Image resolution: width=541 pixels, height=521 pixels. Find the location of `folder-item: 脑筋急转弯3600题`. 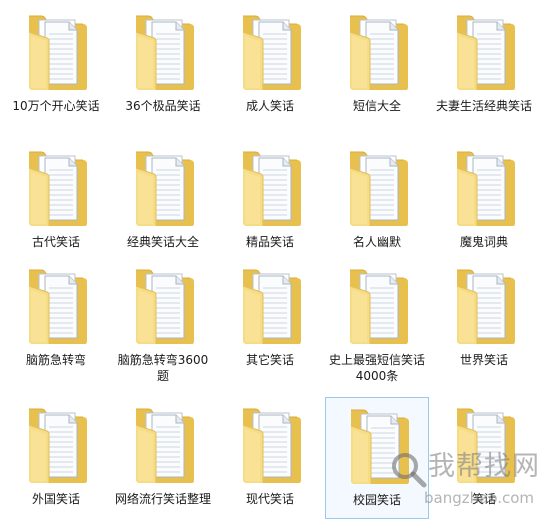

folder-item: 脑筋急转弯3600题 is located at coordinates (163, 320).